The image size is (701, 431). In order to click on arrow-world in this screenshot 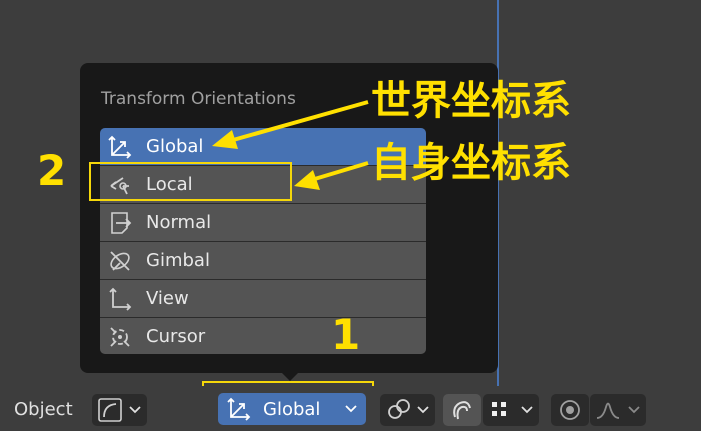, I will do `click(290, 124)`.